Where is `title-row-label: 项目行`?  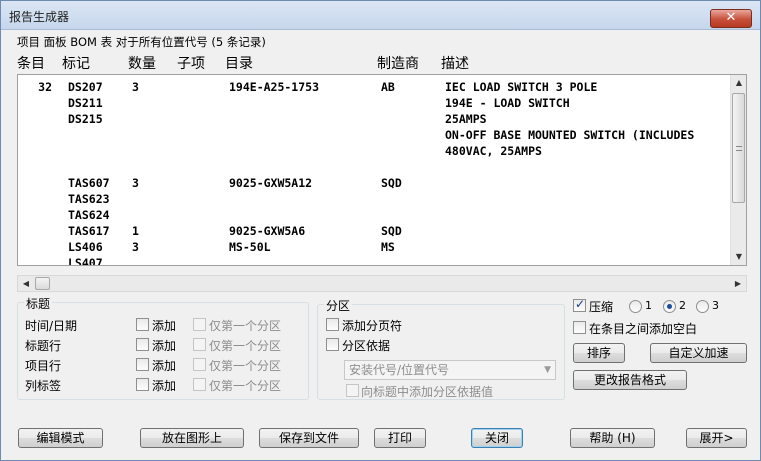 title-row-label: 项目行 is located at coordinates (43, 366).